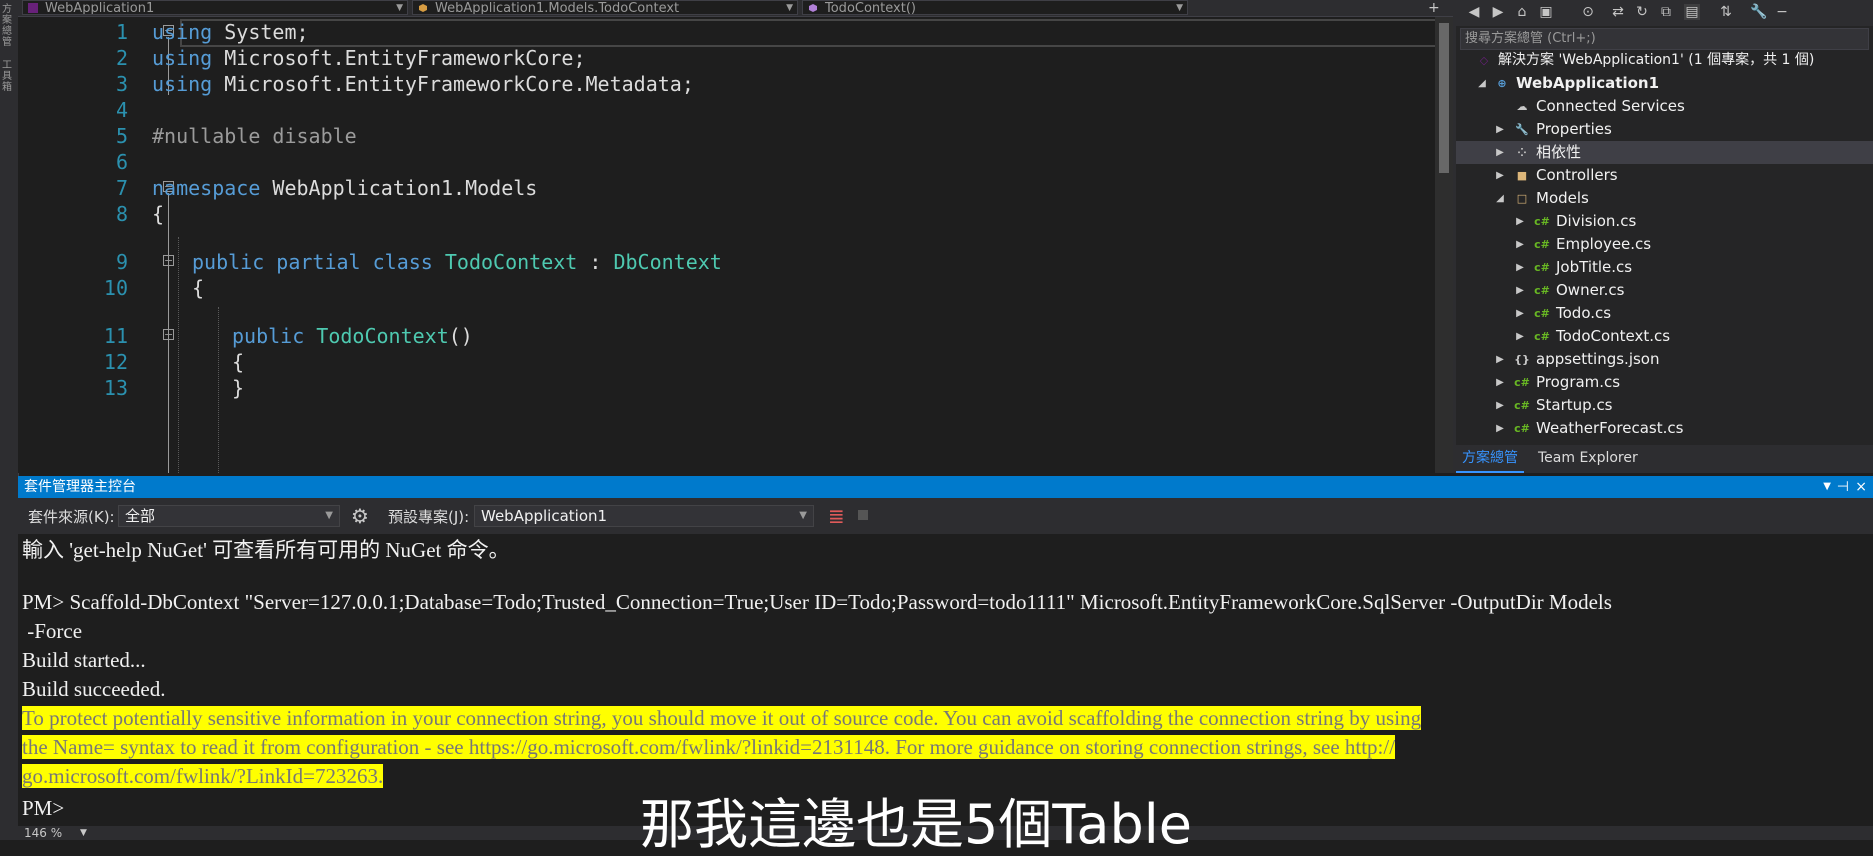  I want to click on tab-solution-explorer: 方案總管, so click(1490, 459).